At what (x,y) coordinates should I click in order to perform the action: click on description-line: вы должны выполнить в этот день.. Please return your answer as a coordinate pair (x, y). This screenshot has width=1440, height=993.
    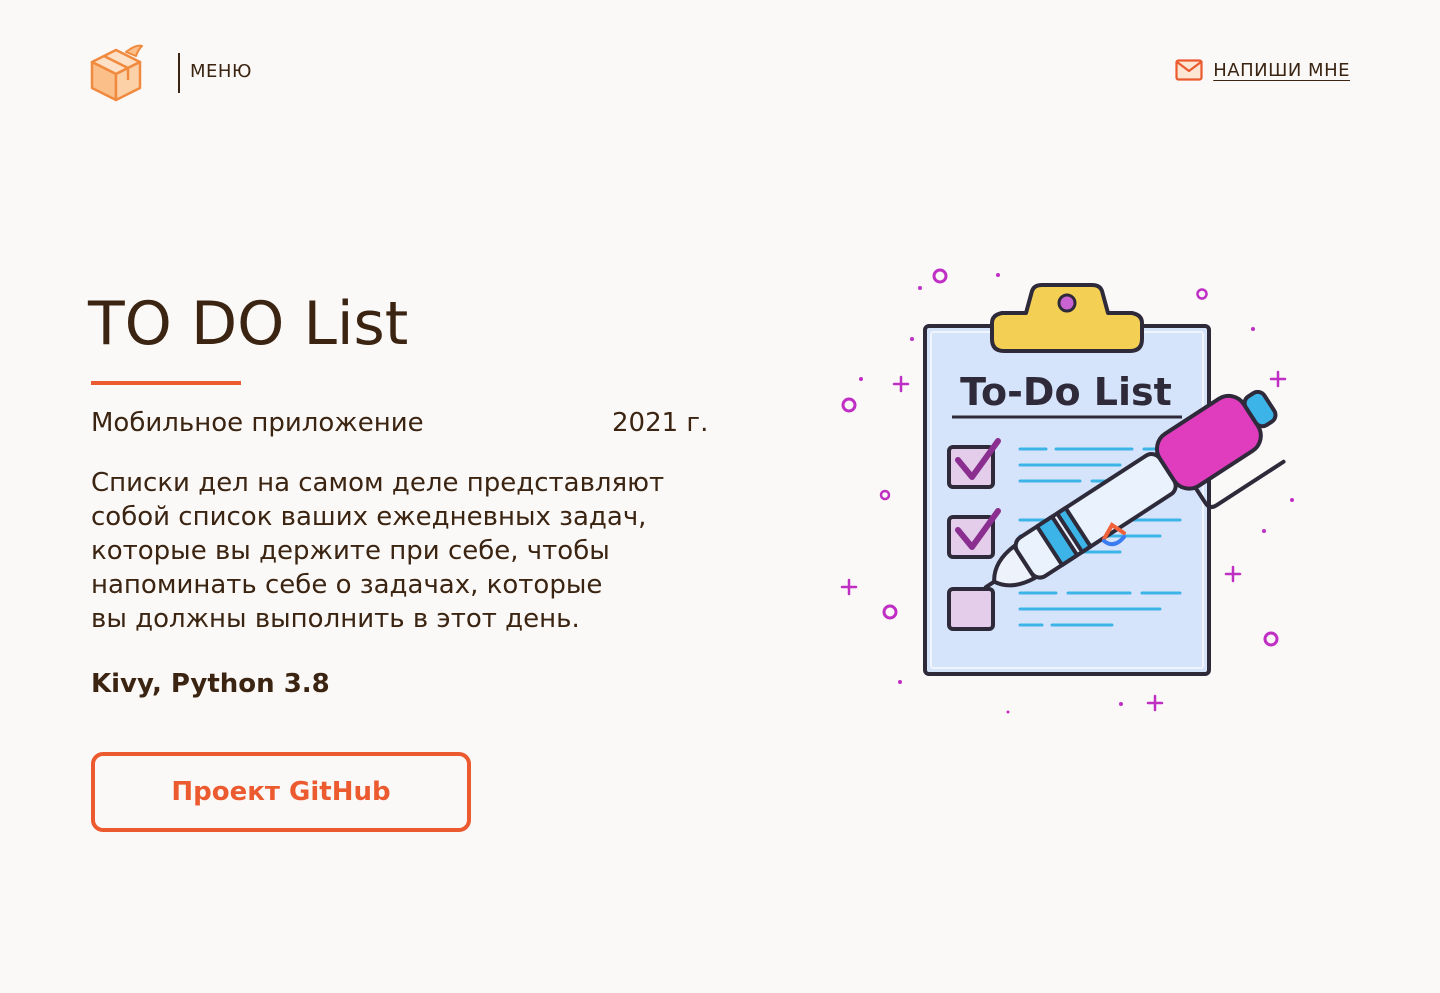
    Looking at the image, I should click on (335, 619).